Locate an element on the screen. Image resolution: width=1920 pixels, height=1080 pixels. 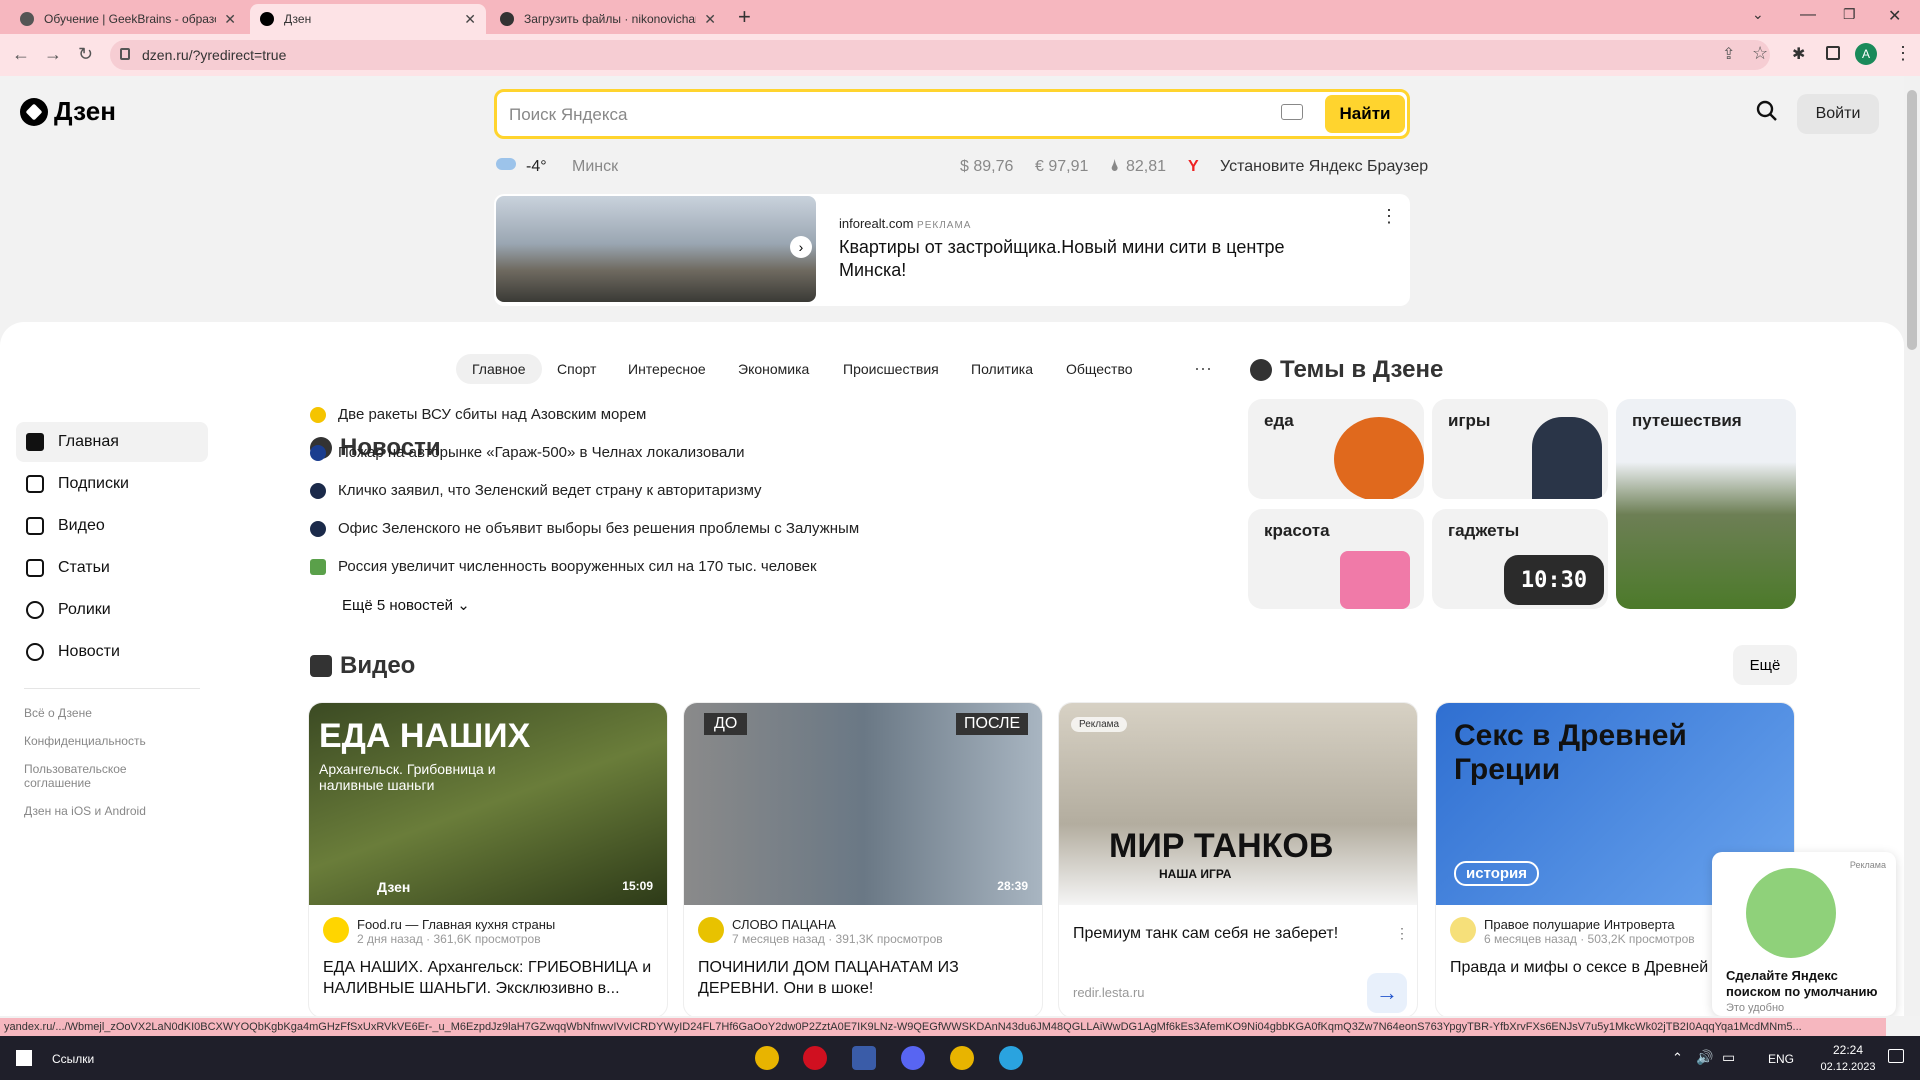
news-item: Две ракеты ВСУ сбиты над Азовским морем is located at coordinates (478, 414).